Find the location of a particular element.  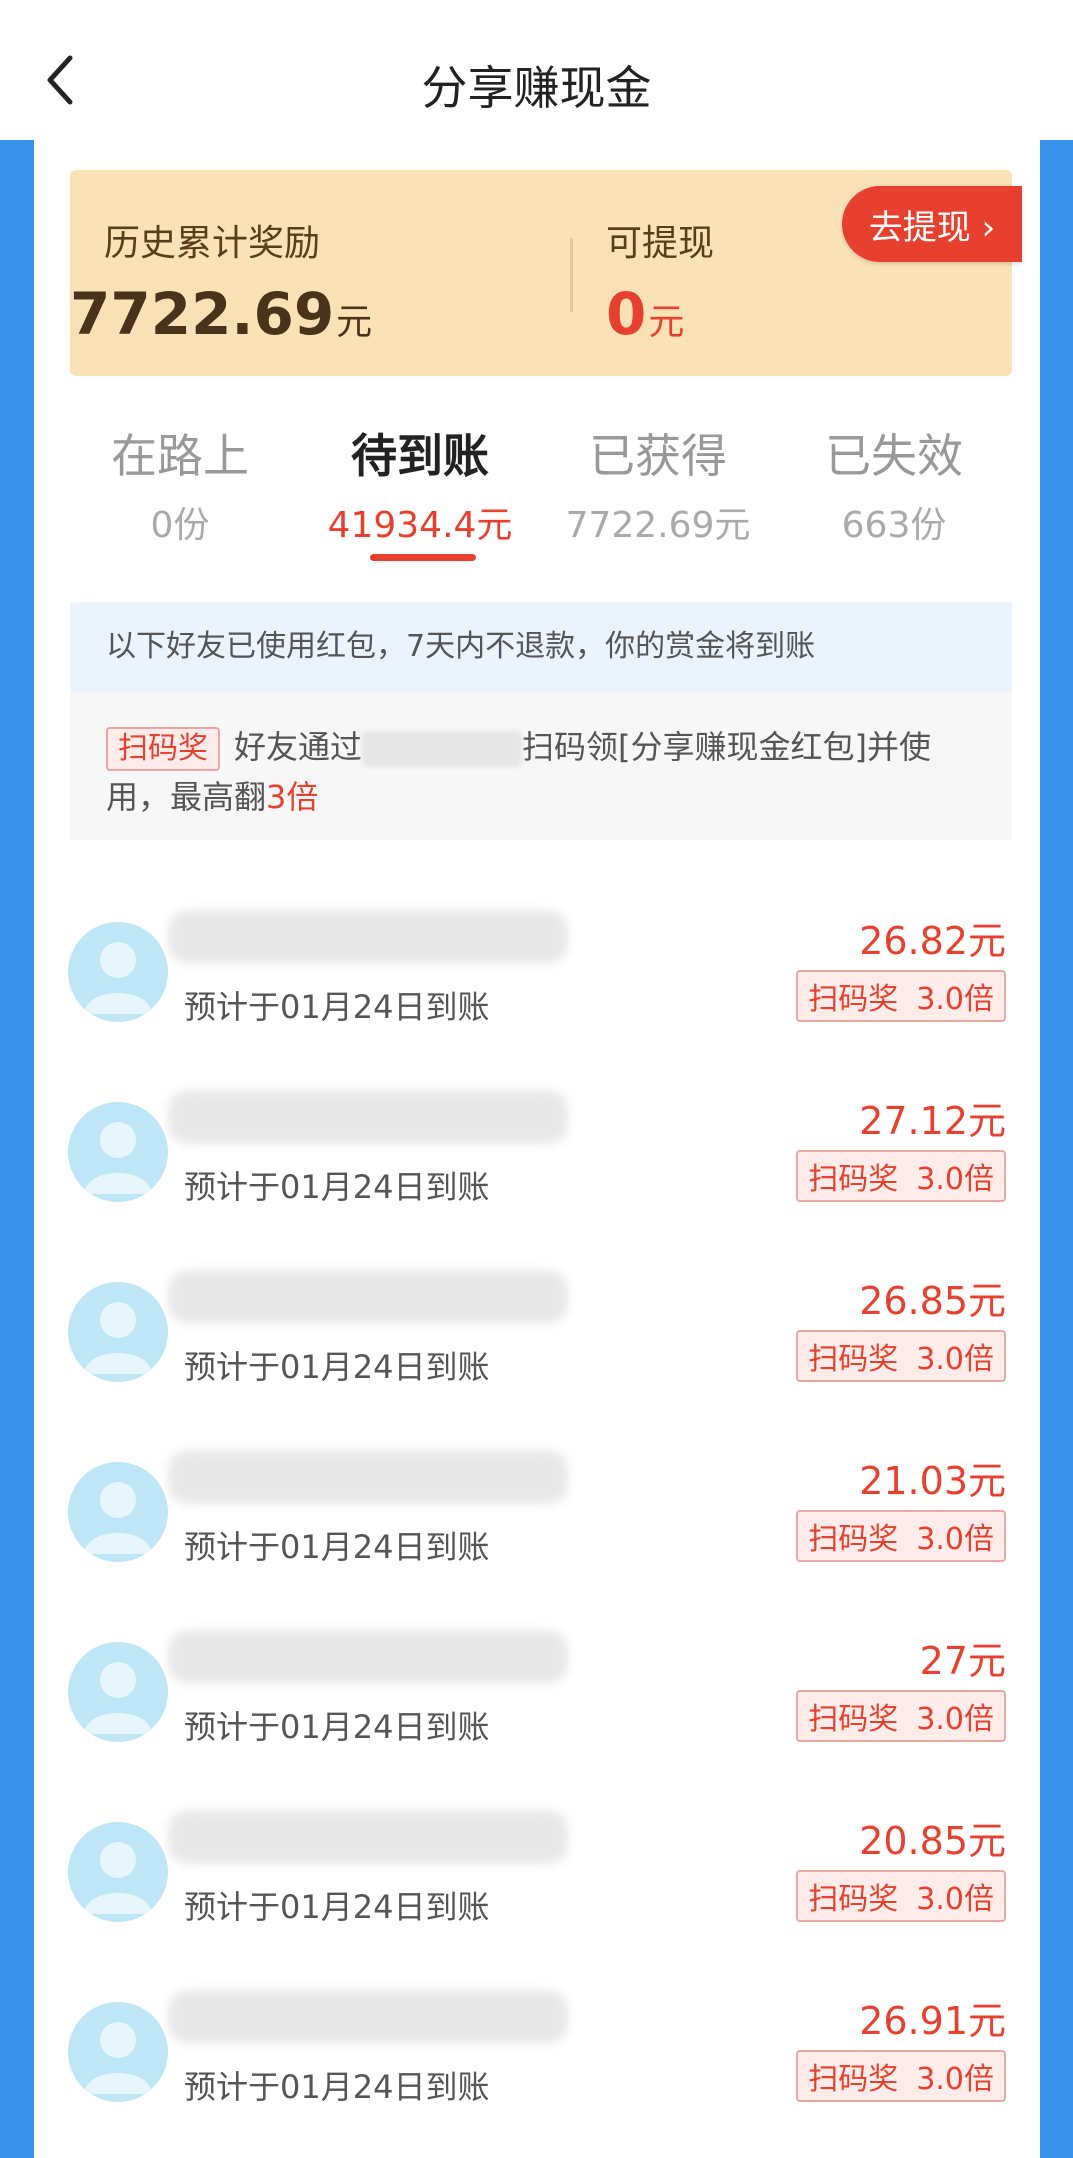

tab-pending: 待到账 41934.4元 is located at coordinates (420, 484).